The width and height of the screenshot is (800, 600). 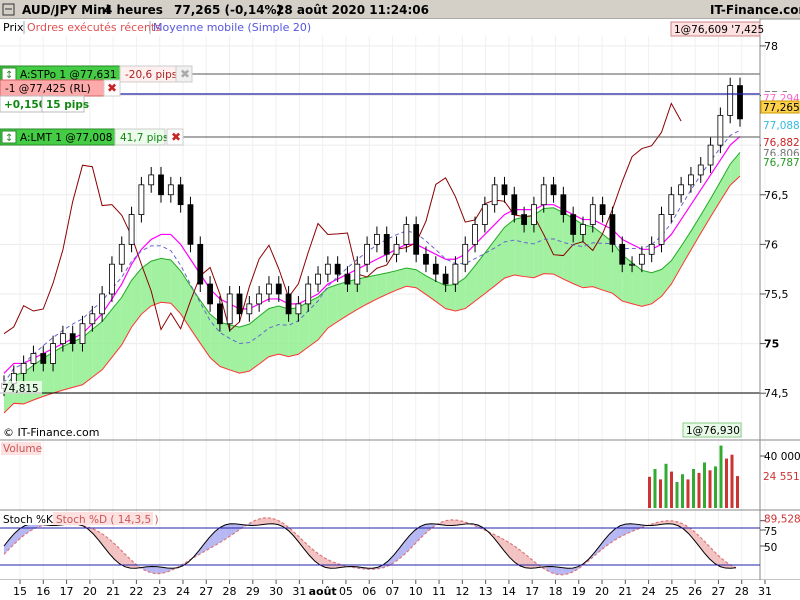 I want to click on position-pnl: +0,150, so click(x=25, y=105).